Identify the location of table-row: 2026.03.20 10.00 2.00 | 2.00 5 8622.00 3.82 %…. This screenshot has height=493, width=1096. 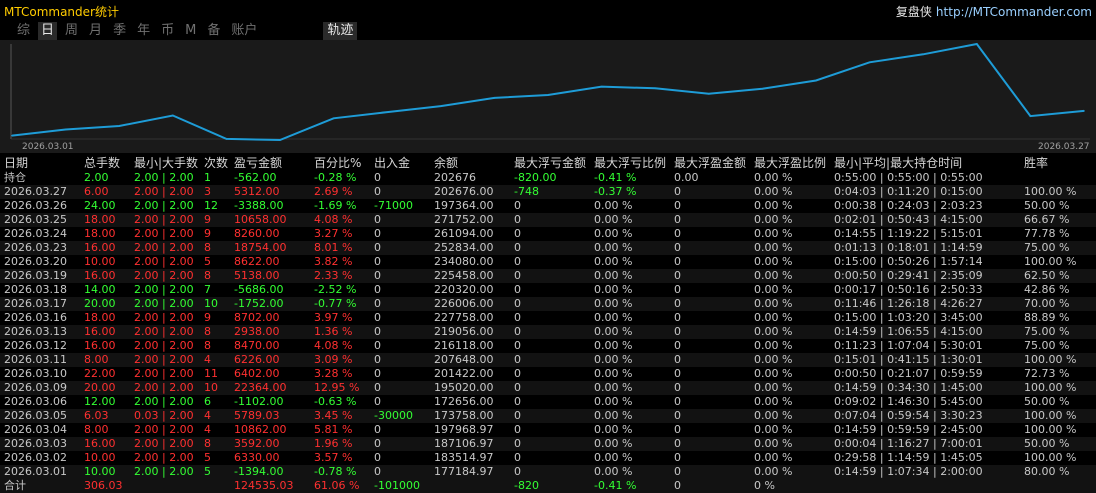
(548, 262).